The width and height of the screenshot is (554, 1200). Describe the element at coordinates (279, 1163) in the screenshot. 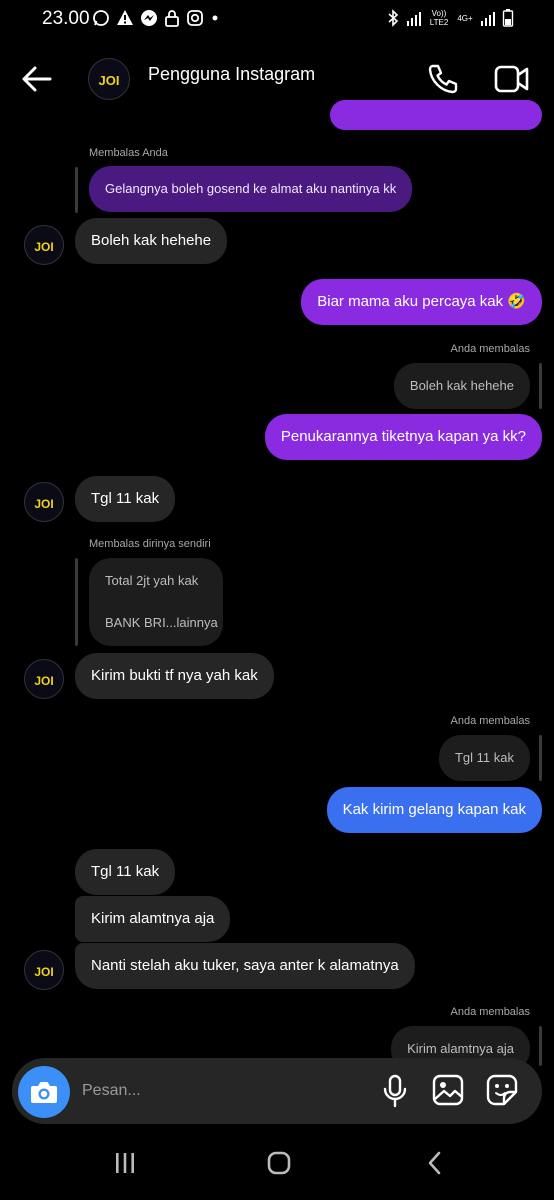

I see `home-icon` at that location.